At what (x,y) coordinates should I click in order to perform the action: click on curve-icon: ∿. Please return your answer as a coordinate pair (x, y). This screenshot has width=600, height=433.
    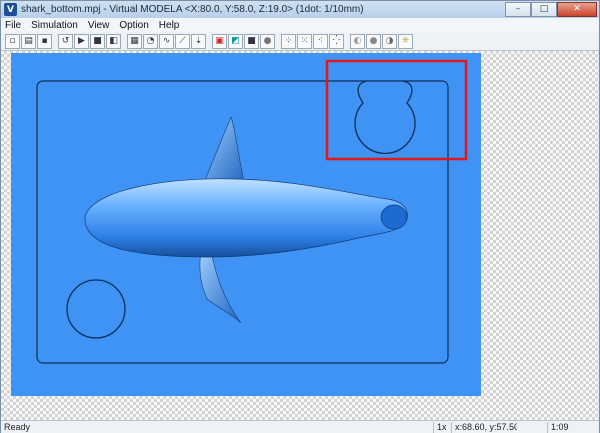
    Looking at the image, I should click on (166, 41).